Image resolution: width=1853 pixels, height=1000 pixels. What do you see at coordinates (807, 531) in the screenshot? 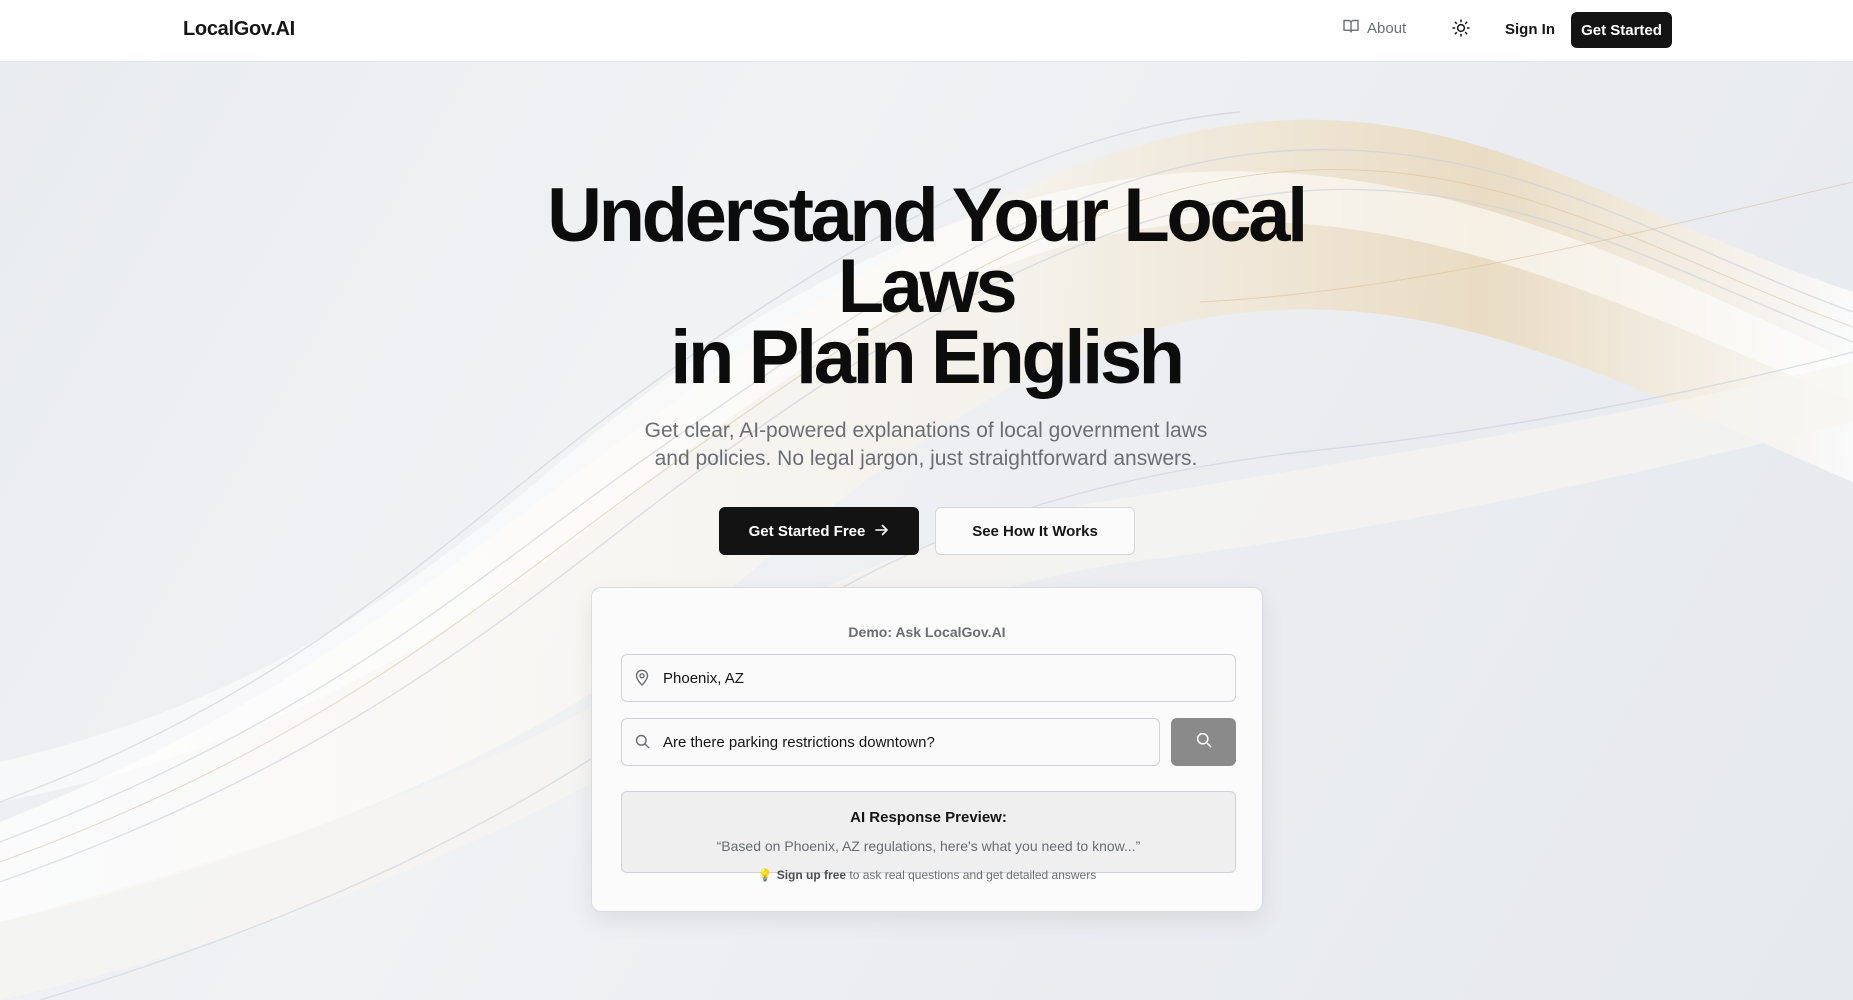
I see `get-started-free-label: Get Started Free` at bounding box center [807, 531].